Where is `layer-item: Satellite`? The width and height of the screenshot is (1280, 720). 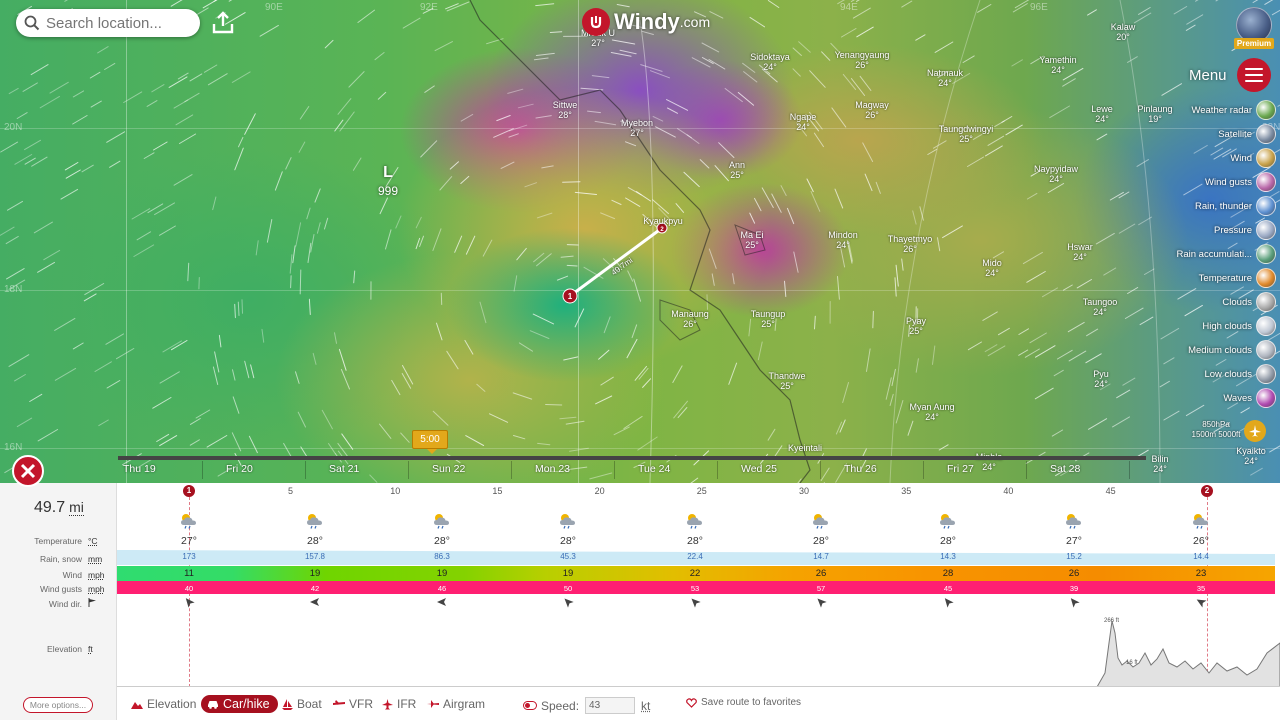 layer-item: Satellite is located at coordinates (1206, 134).